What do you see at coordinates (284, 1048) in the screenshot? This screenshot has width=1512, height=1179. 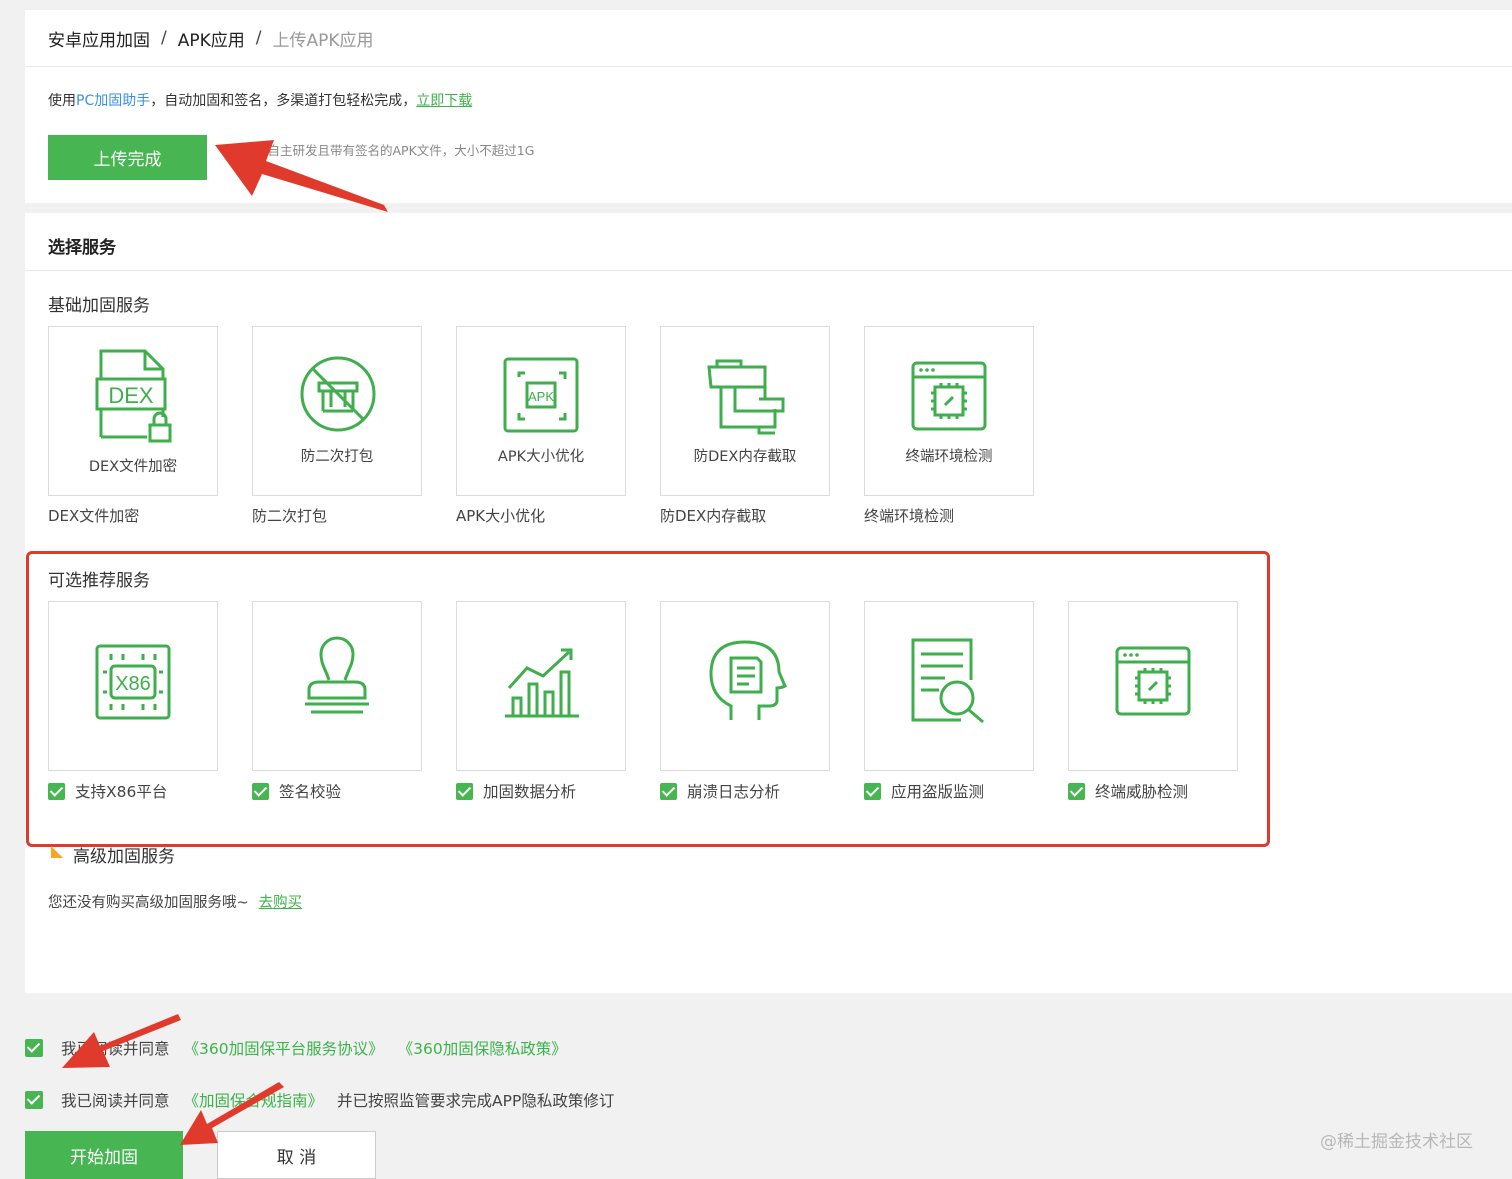 I see `service-agreement-link: 《360加固保平台服务协议》` at bounding box center [284, 1048].